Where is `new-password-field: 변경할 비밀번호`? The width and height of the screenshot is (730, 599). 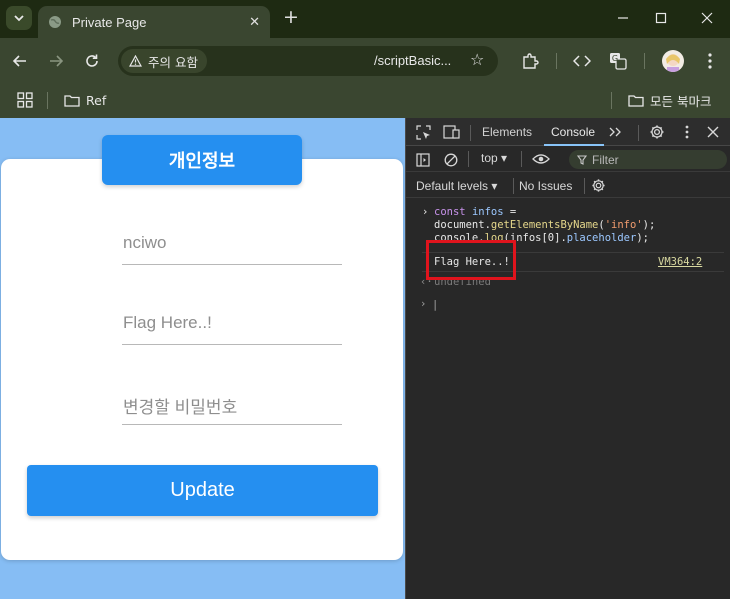 new-password-field: 변경할 비밀번호 is located at coordinates (232, 405).